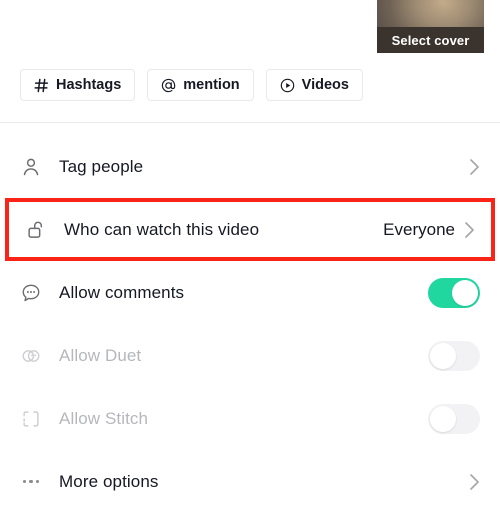 The image size is (500, 518). What do you see at coordinates (101, 166) in the screenshot?
I see `setting-label: Tag people` at bounding box center [101, 166].